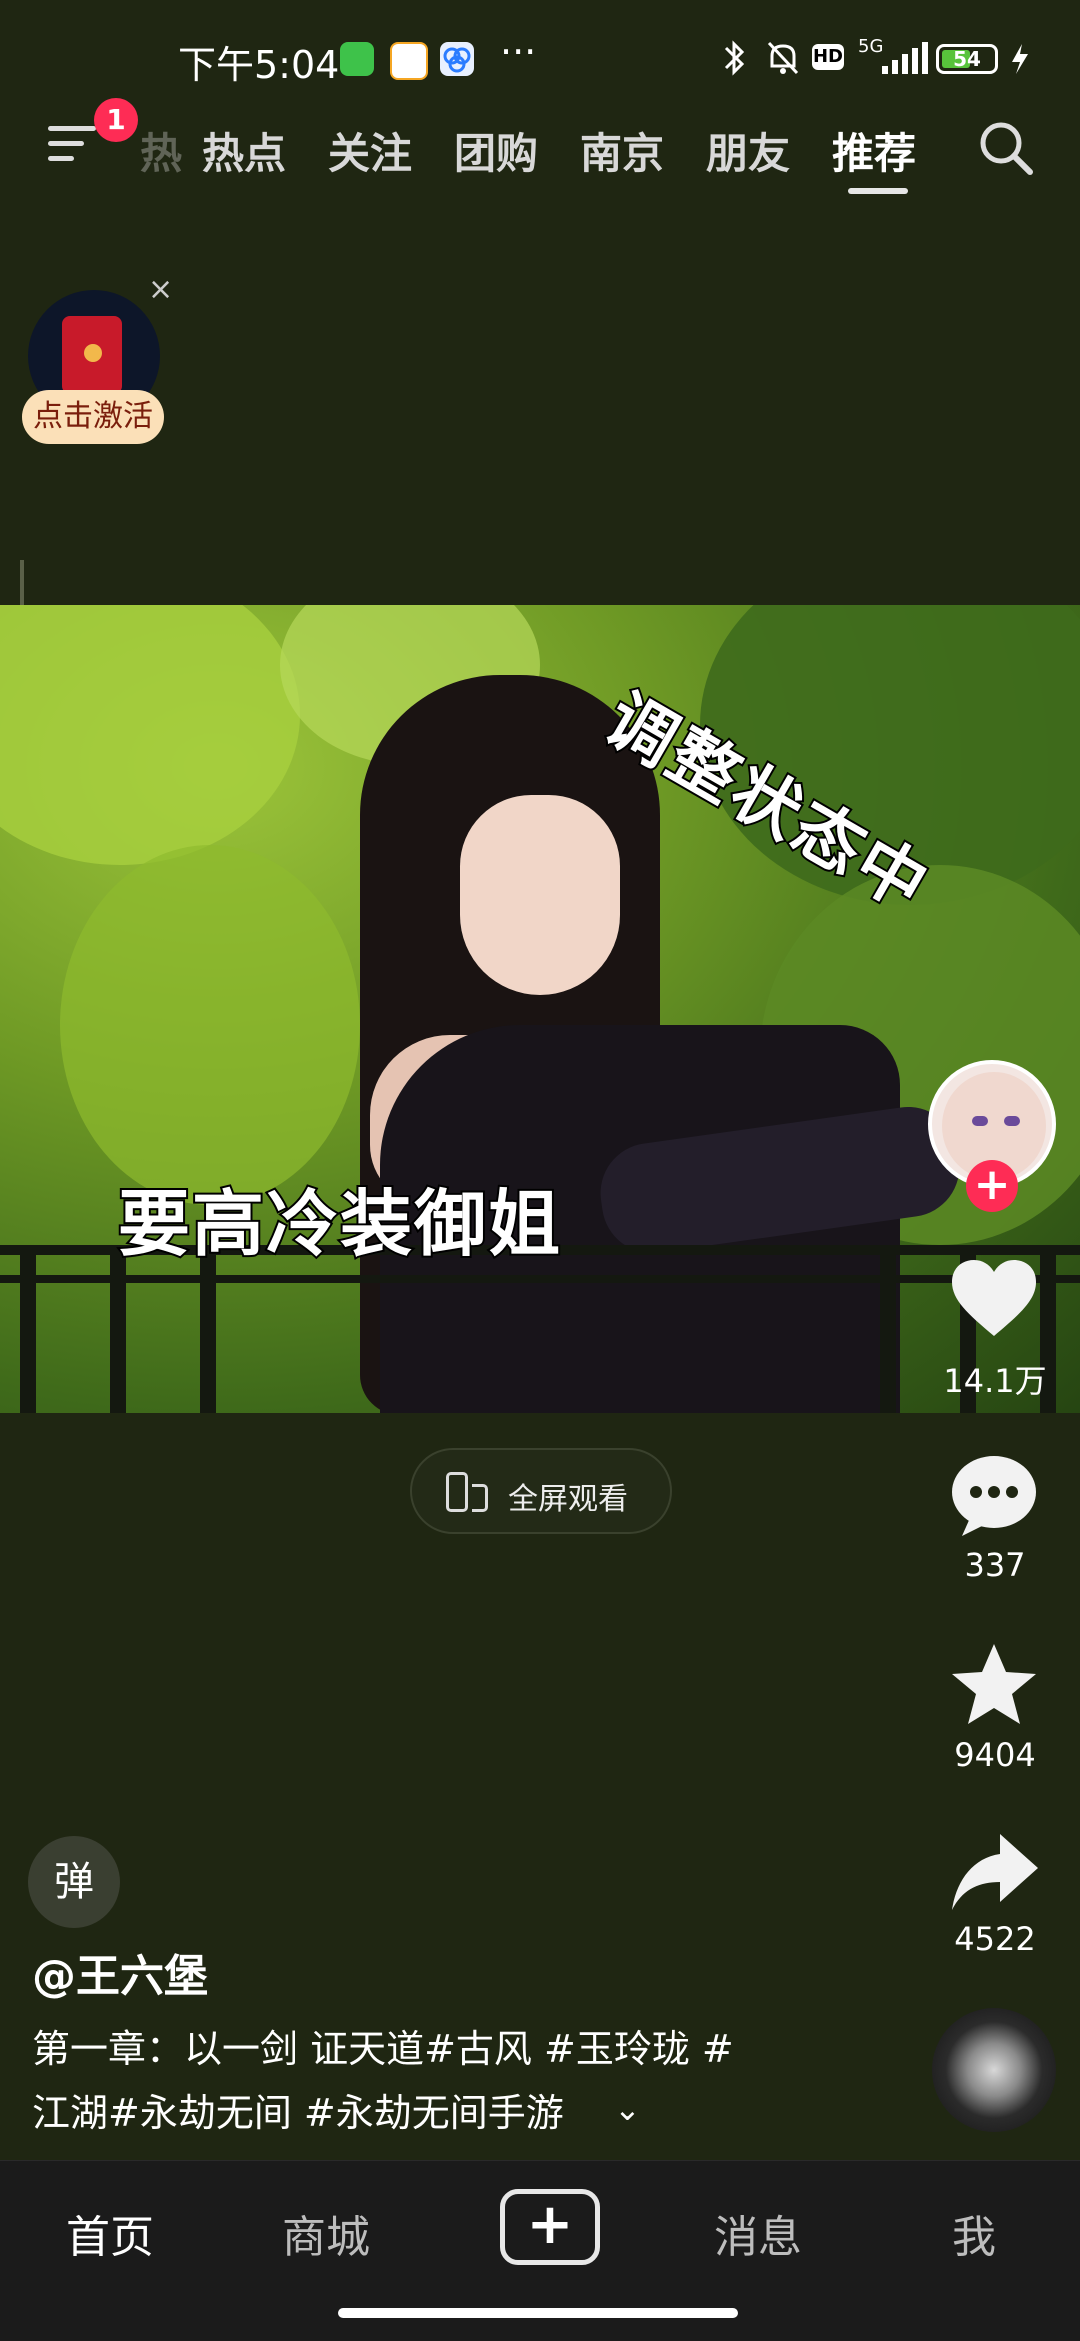 The image size is (1080, 2341). I want to click on battery-level: 54, so click(967, 59).